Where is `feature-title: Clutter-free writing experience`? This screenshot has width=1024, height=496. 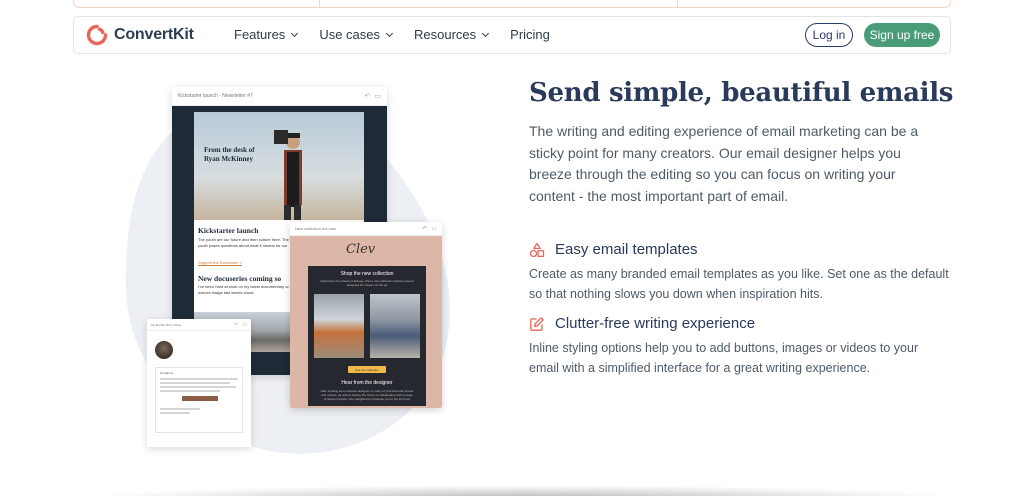
feature-title: Clutter-free writing experience is located at coordinates (655, 323).